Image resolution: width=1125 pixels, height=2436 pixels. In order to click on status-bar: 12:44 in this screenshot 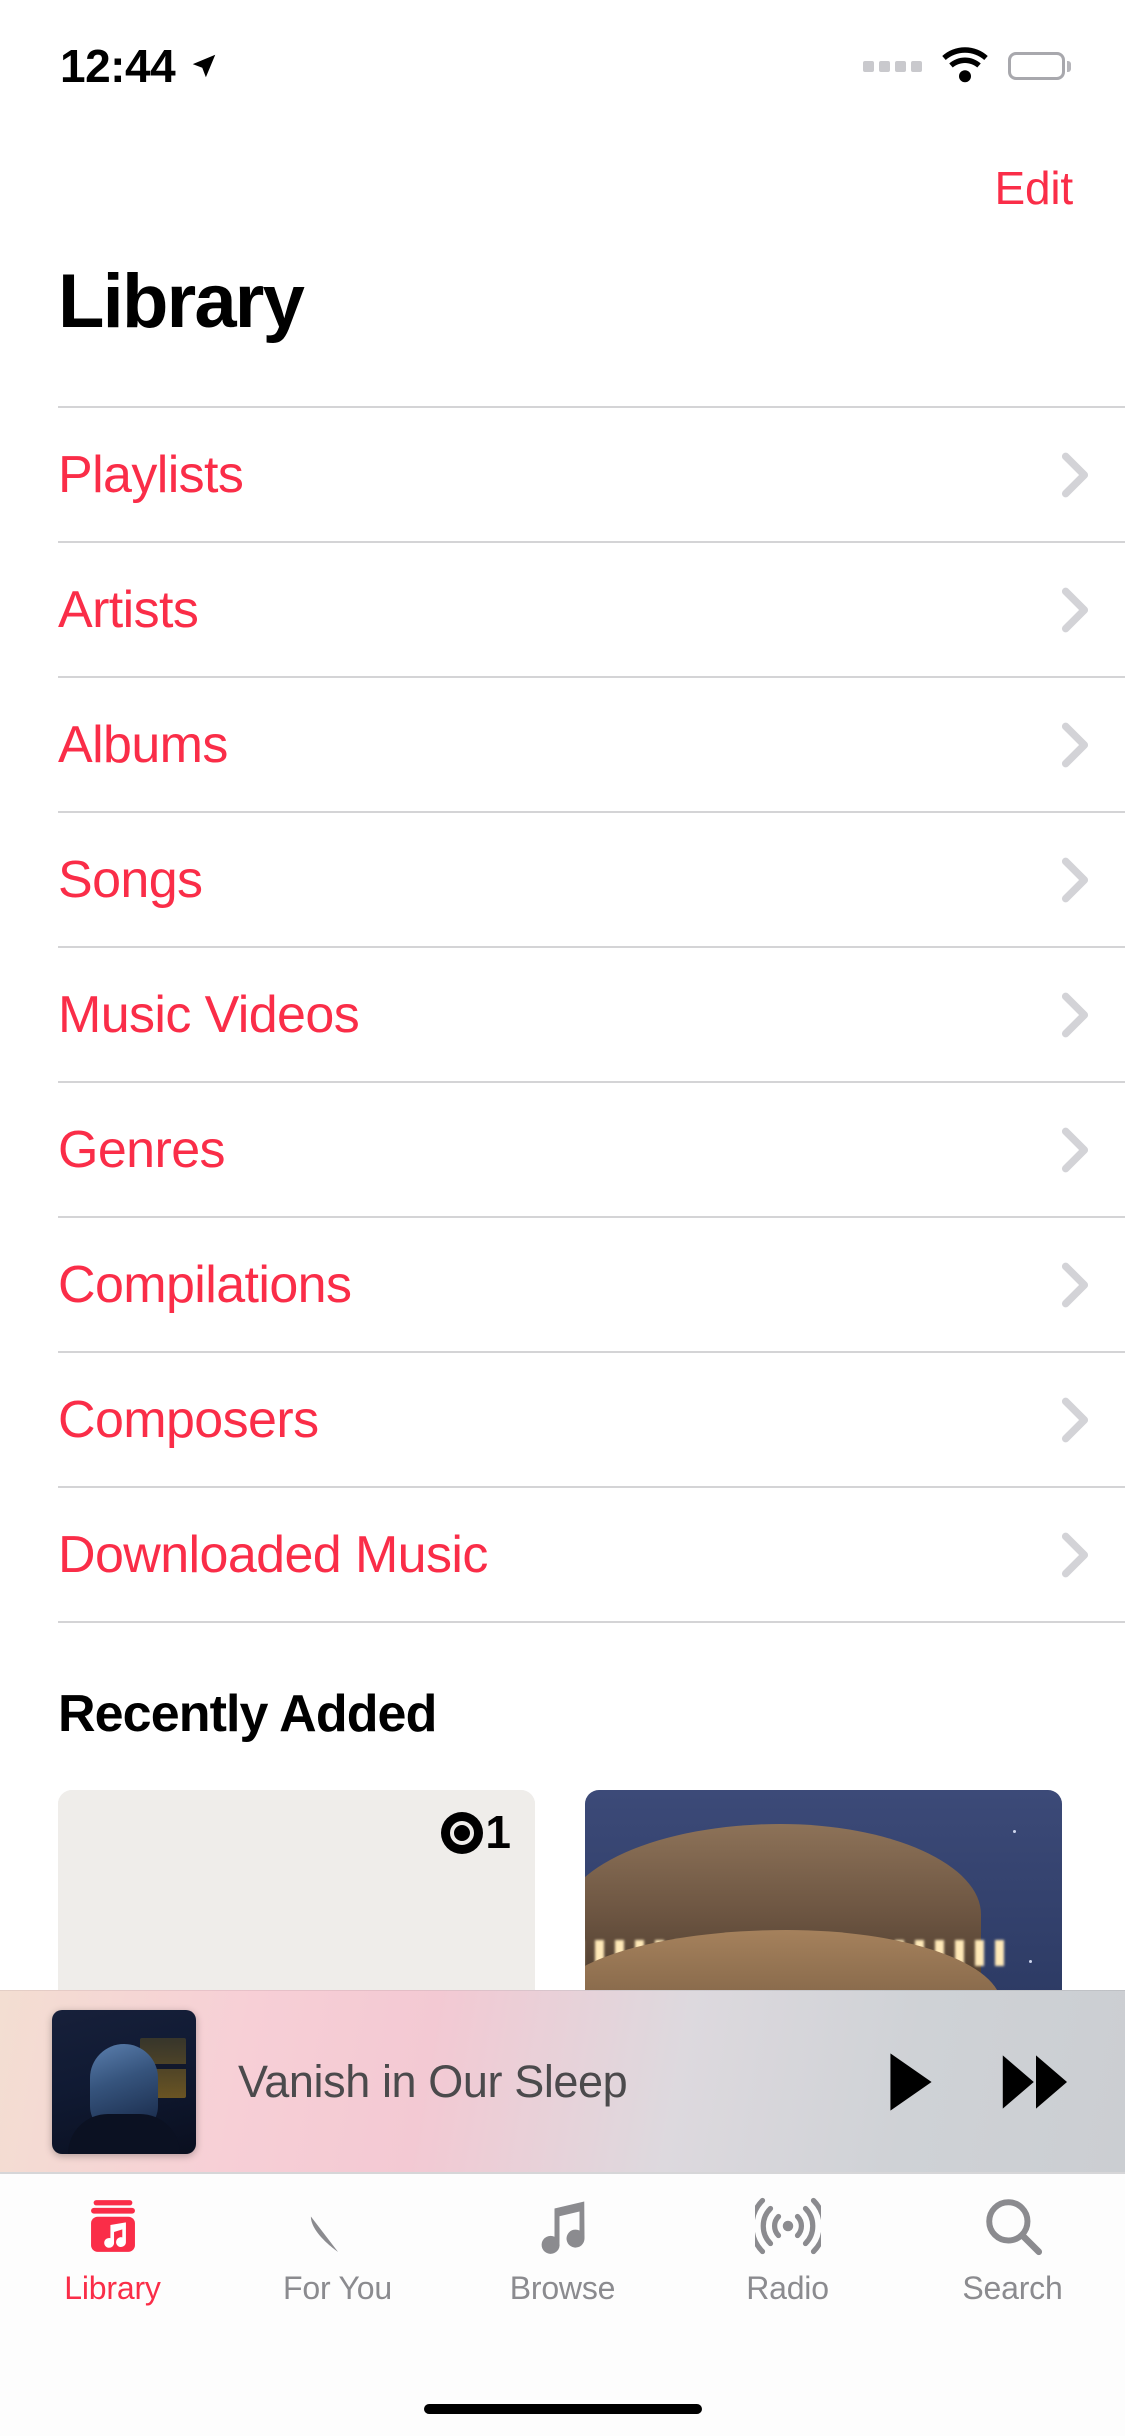, I will do `click(562, 66)`.